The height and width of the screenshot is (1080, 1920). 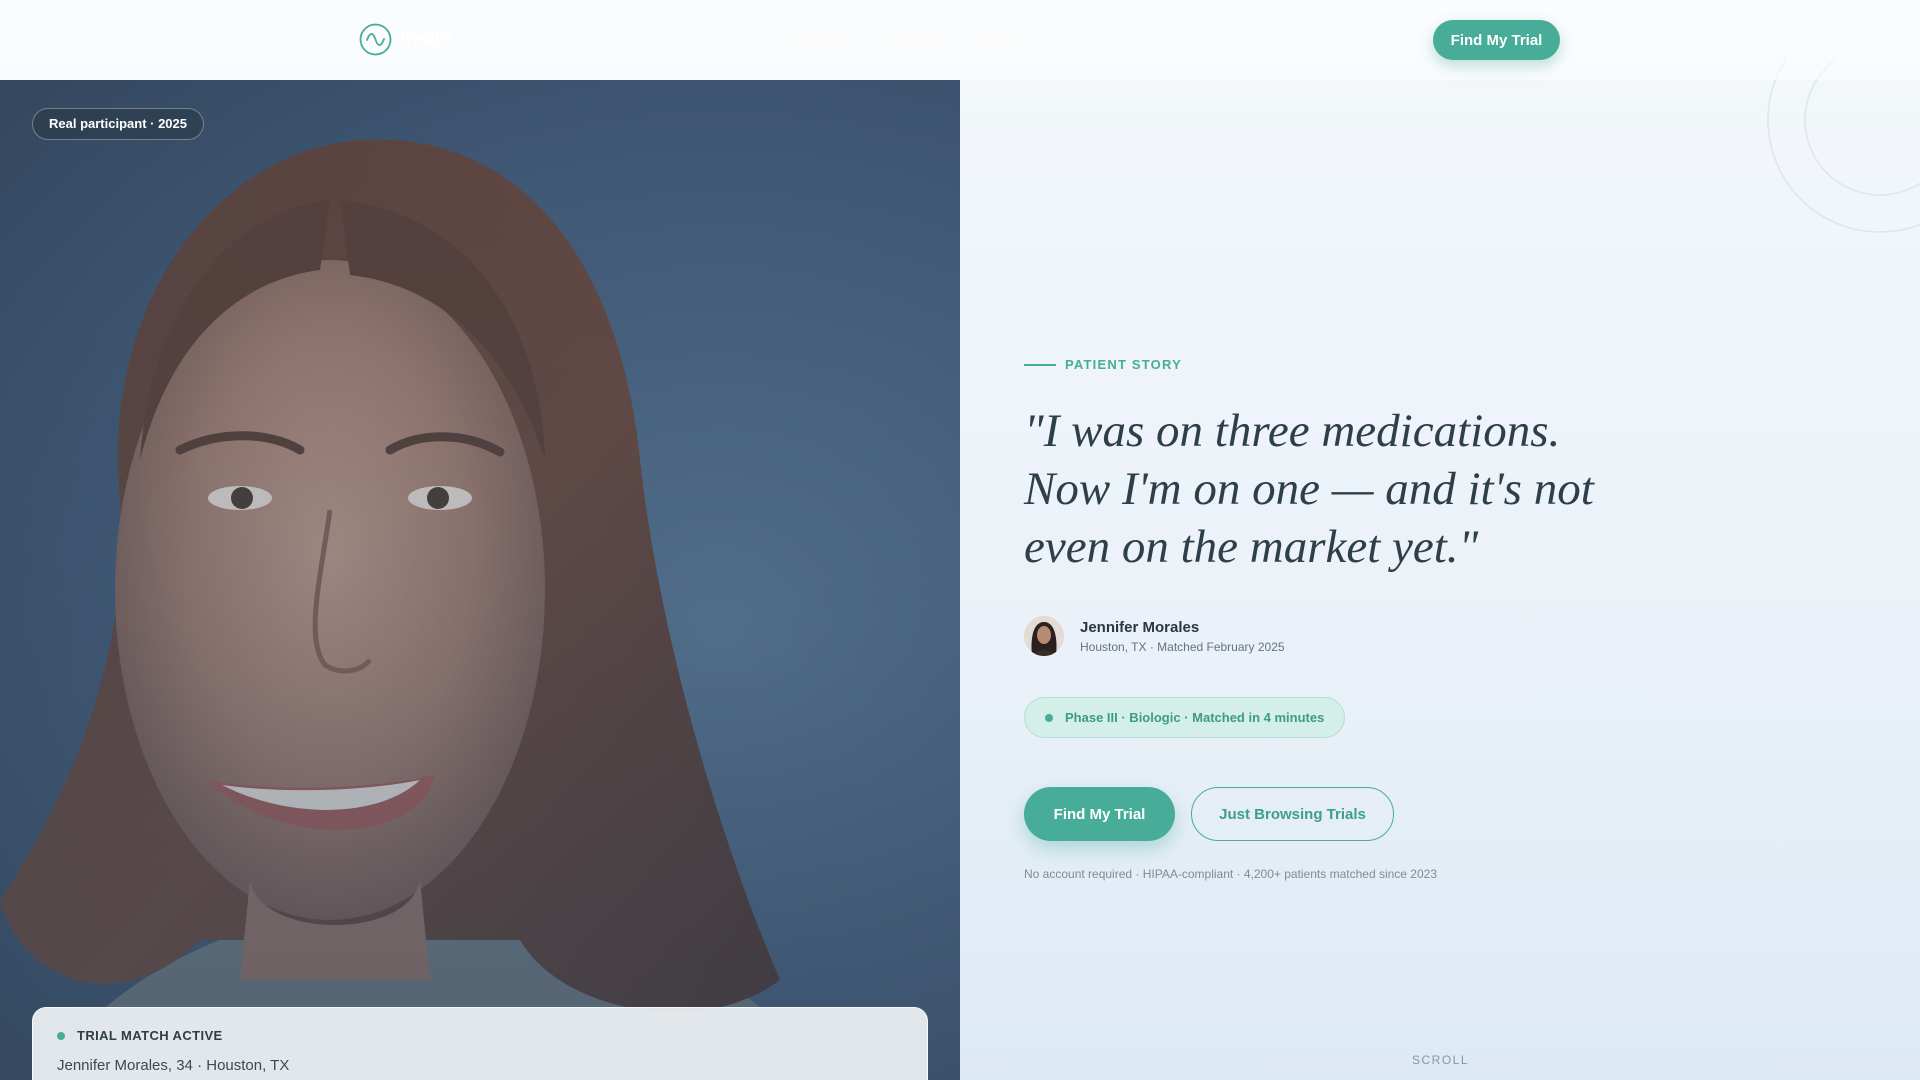 I want to click on avatar, so click(x=1044, y=636).